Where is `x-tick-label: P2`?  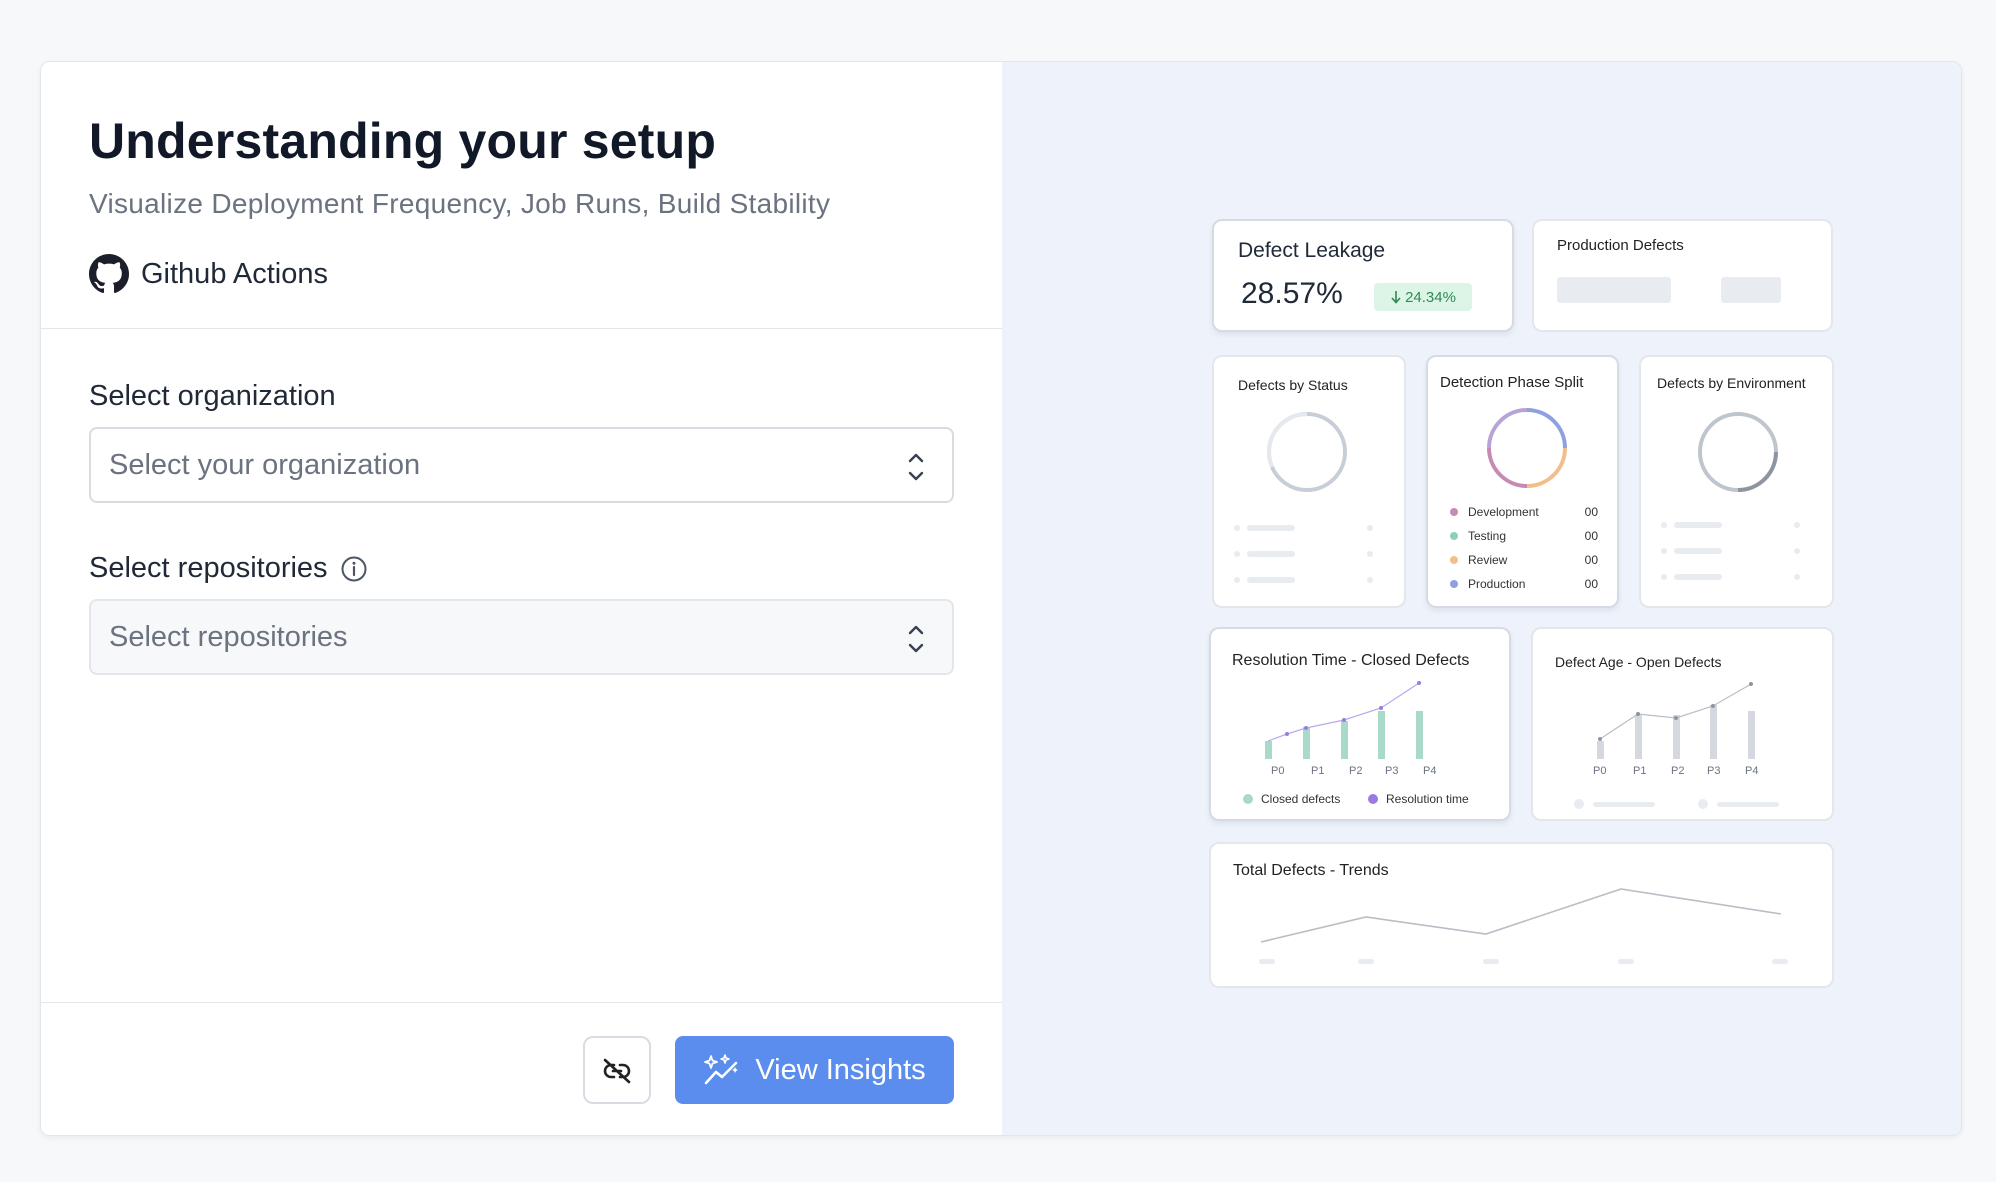
x-tick-label: P2 is located at coordinates (1678, 771).